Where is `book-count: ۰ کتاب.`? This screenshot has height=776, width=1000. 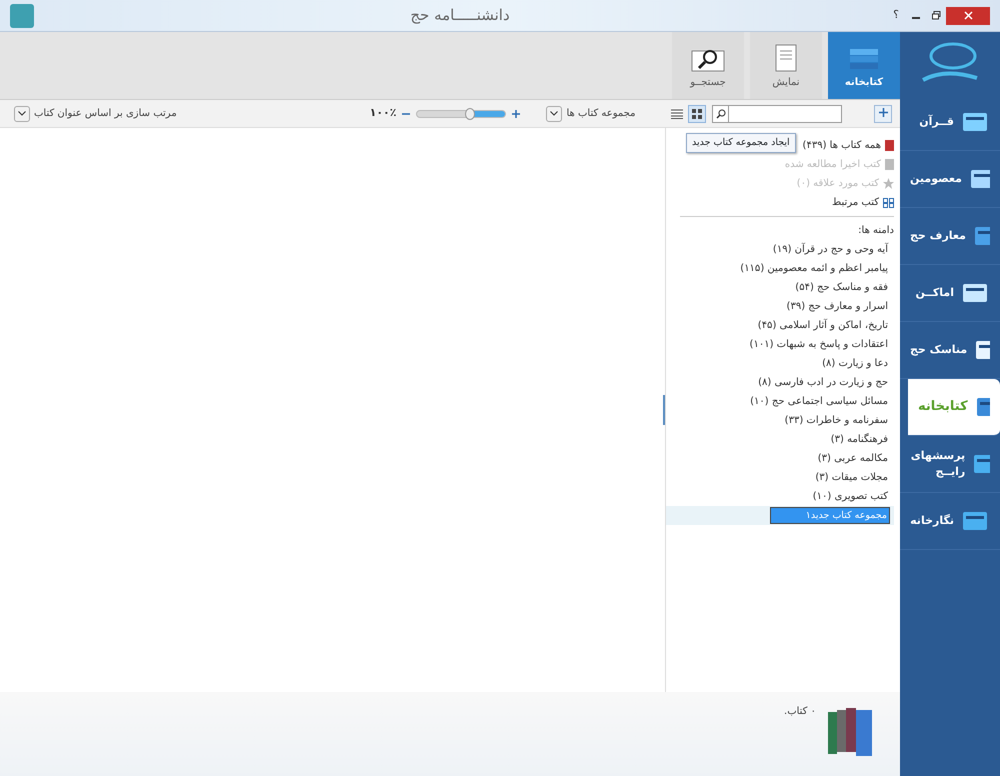
book-count: ۰ کتاب. is located at coordinates (800, 712).